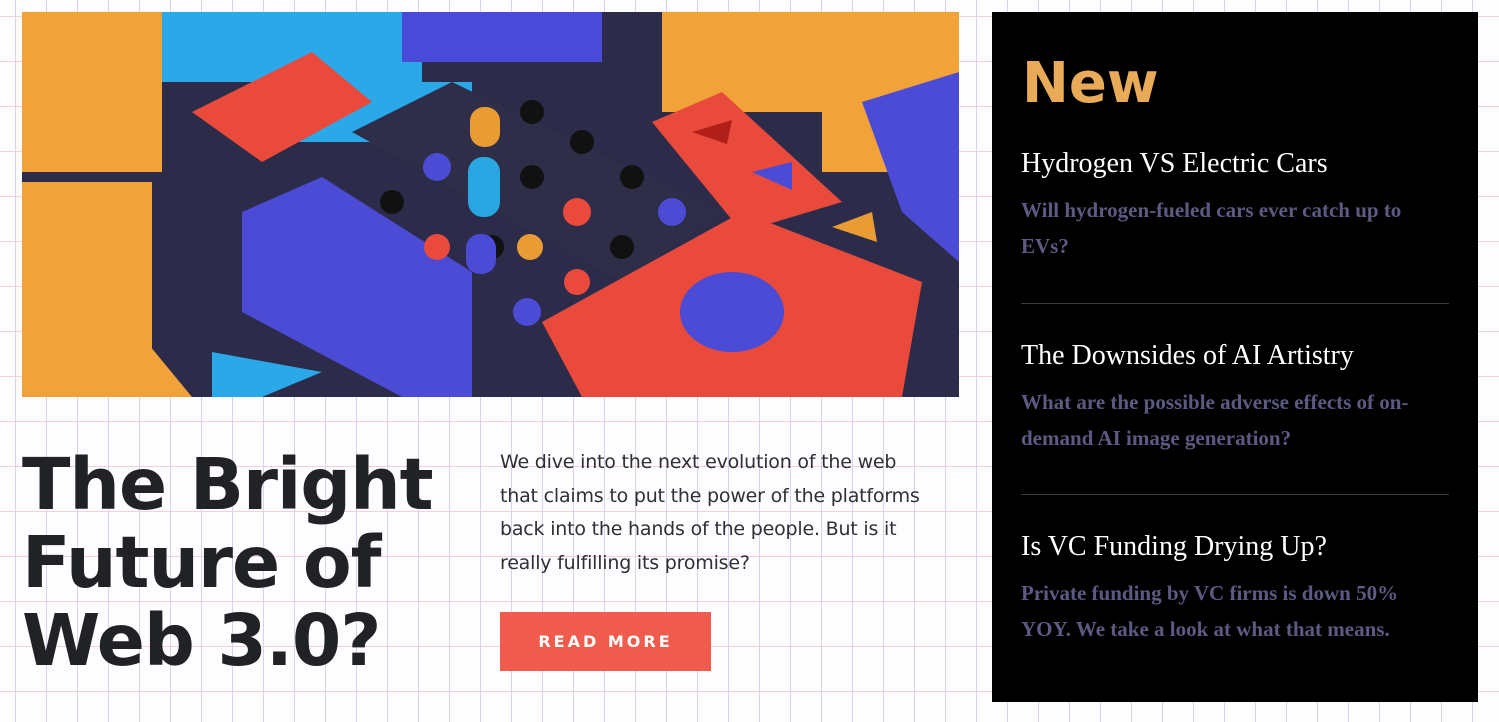 The width and height of the screenshot is (1499, 722). What do you see at coordinates (605, 641) in the screenshot?
I see `read-more-button: READ MORE` at bounding box center [605, 641].